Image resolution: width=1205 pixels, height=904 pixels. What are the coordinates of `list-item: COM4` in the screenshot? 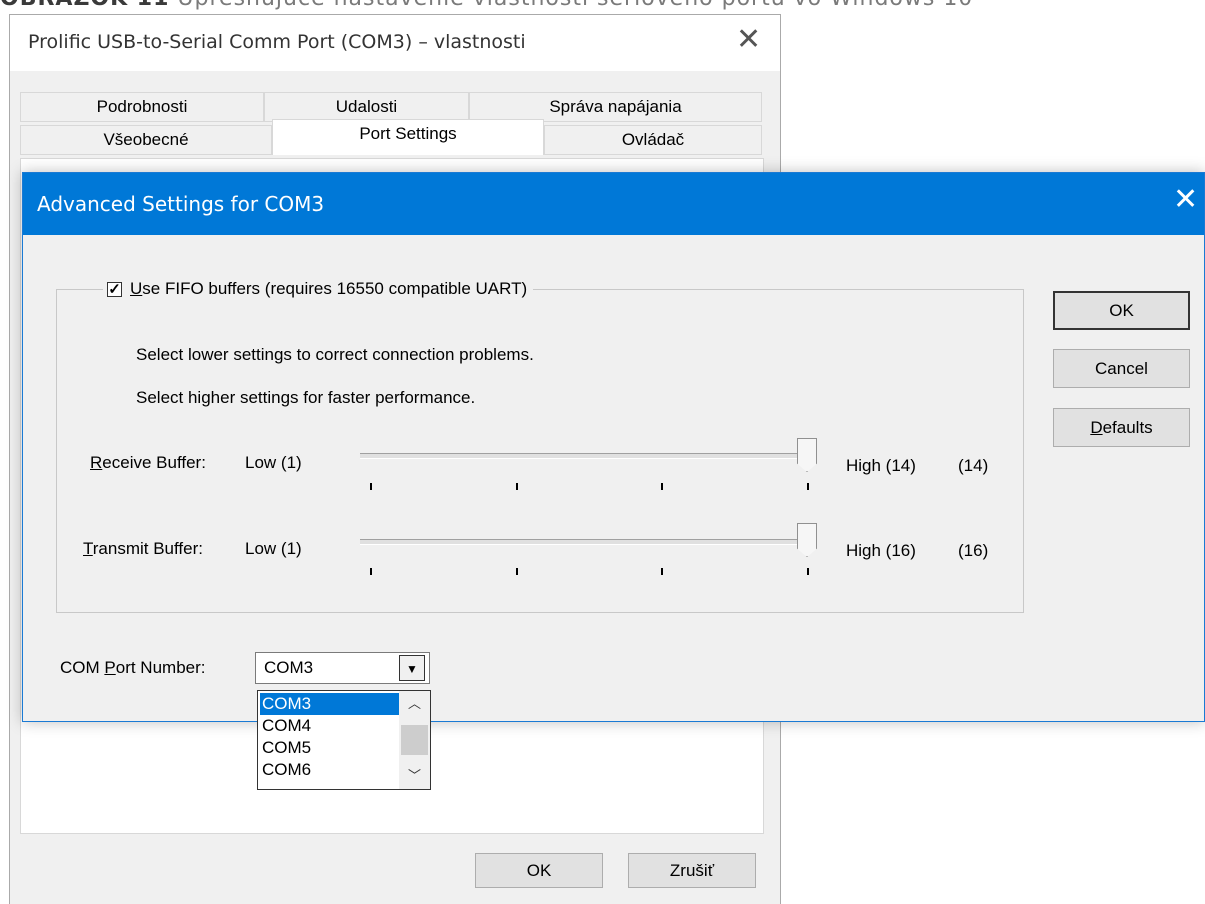 It's located at (329, 726).